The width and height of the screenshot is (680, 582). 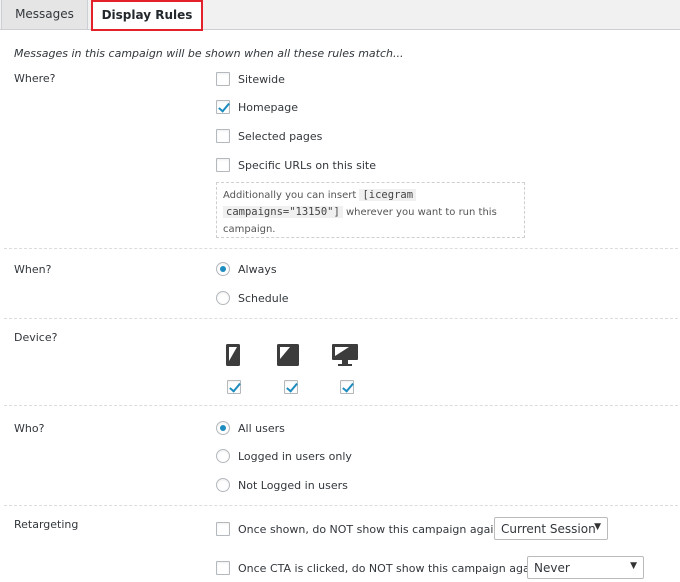 I want to click on logged-in-radio, so click(x=223, y=456).